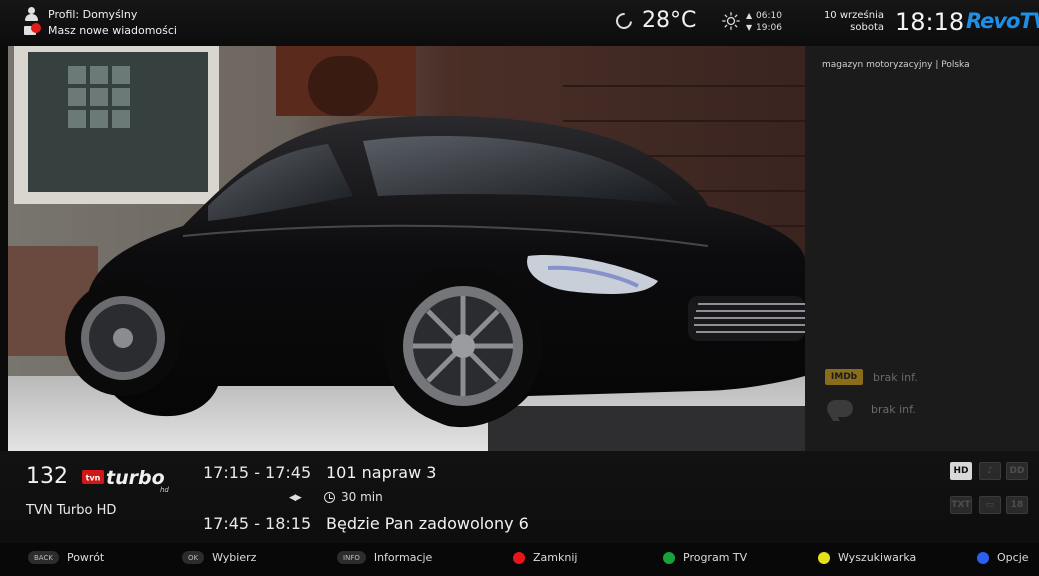 Image resolution: width=1039 pixels, height=576 pixels. What do you see at coordinates (32, 14) in the screenshot?
I see `user-icon` at bounding box center [32, 14].